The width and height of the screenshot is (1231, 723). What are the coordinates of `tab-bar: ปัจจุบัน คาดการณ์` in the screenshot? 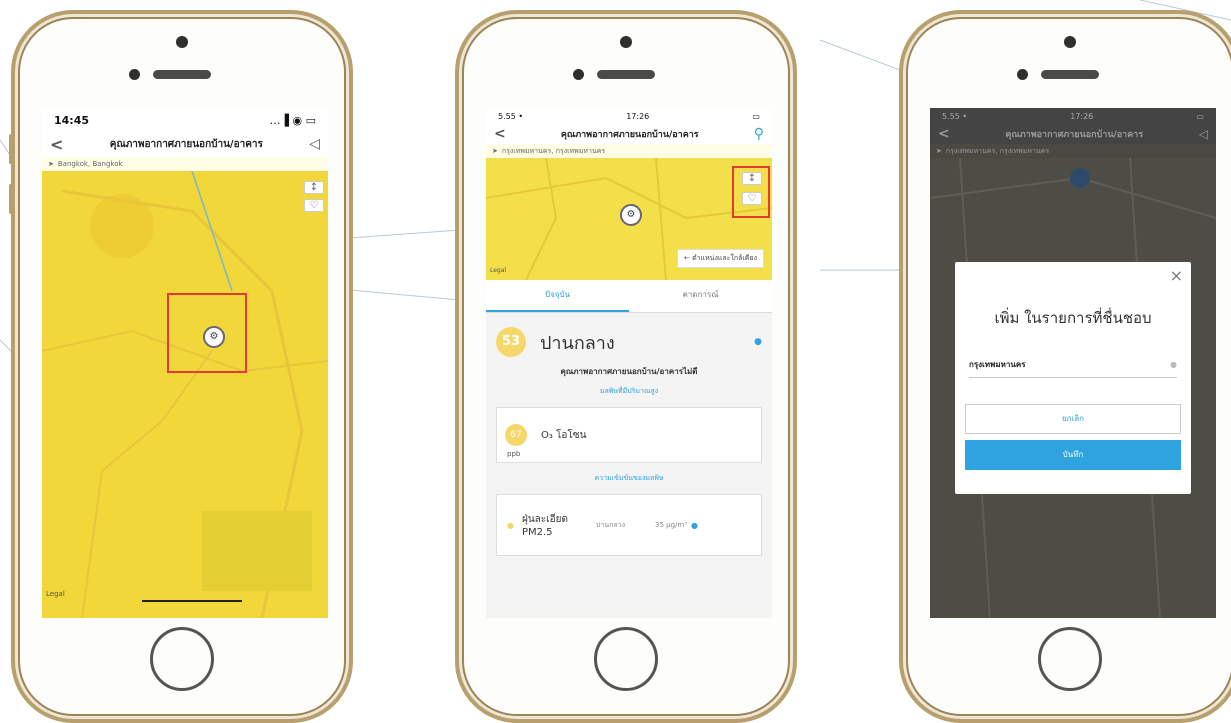 It's located at (629, 296).